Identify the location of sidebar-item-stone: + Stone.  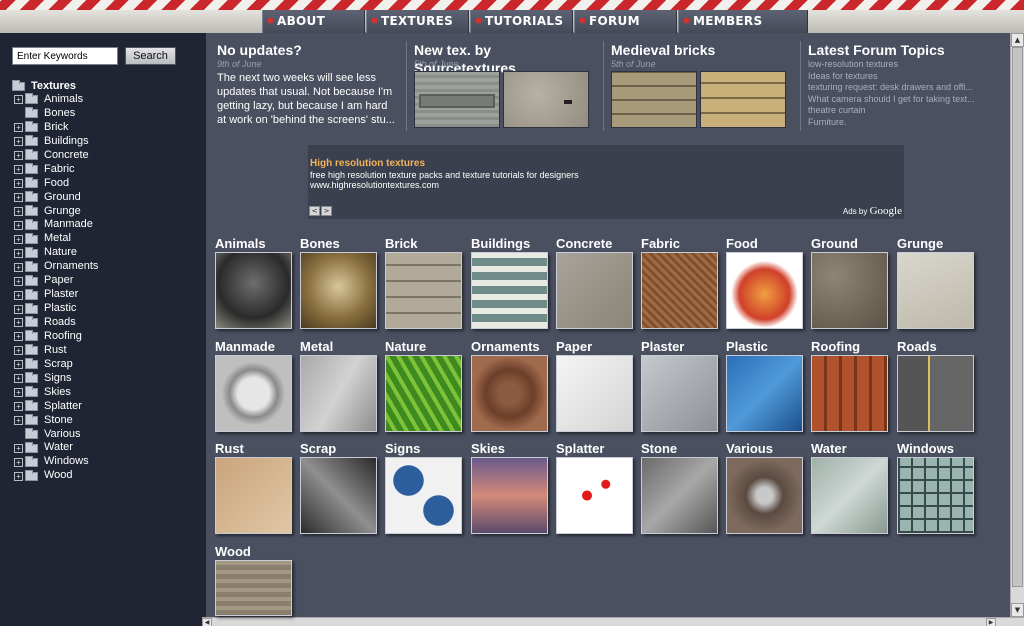
(55, 421).